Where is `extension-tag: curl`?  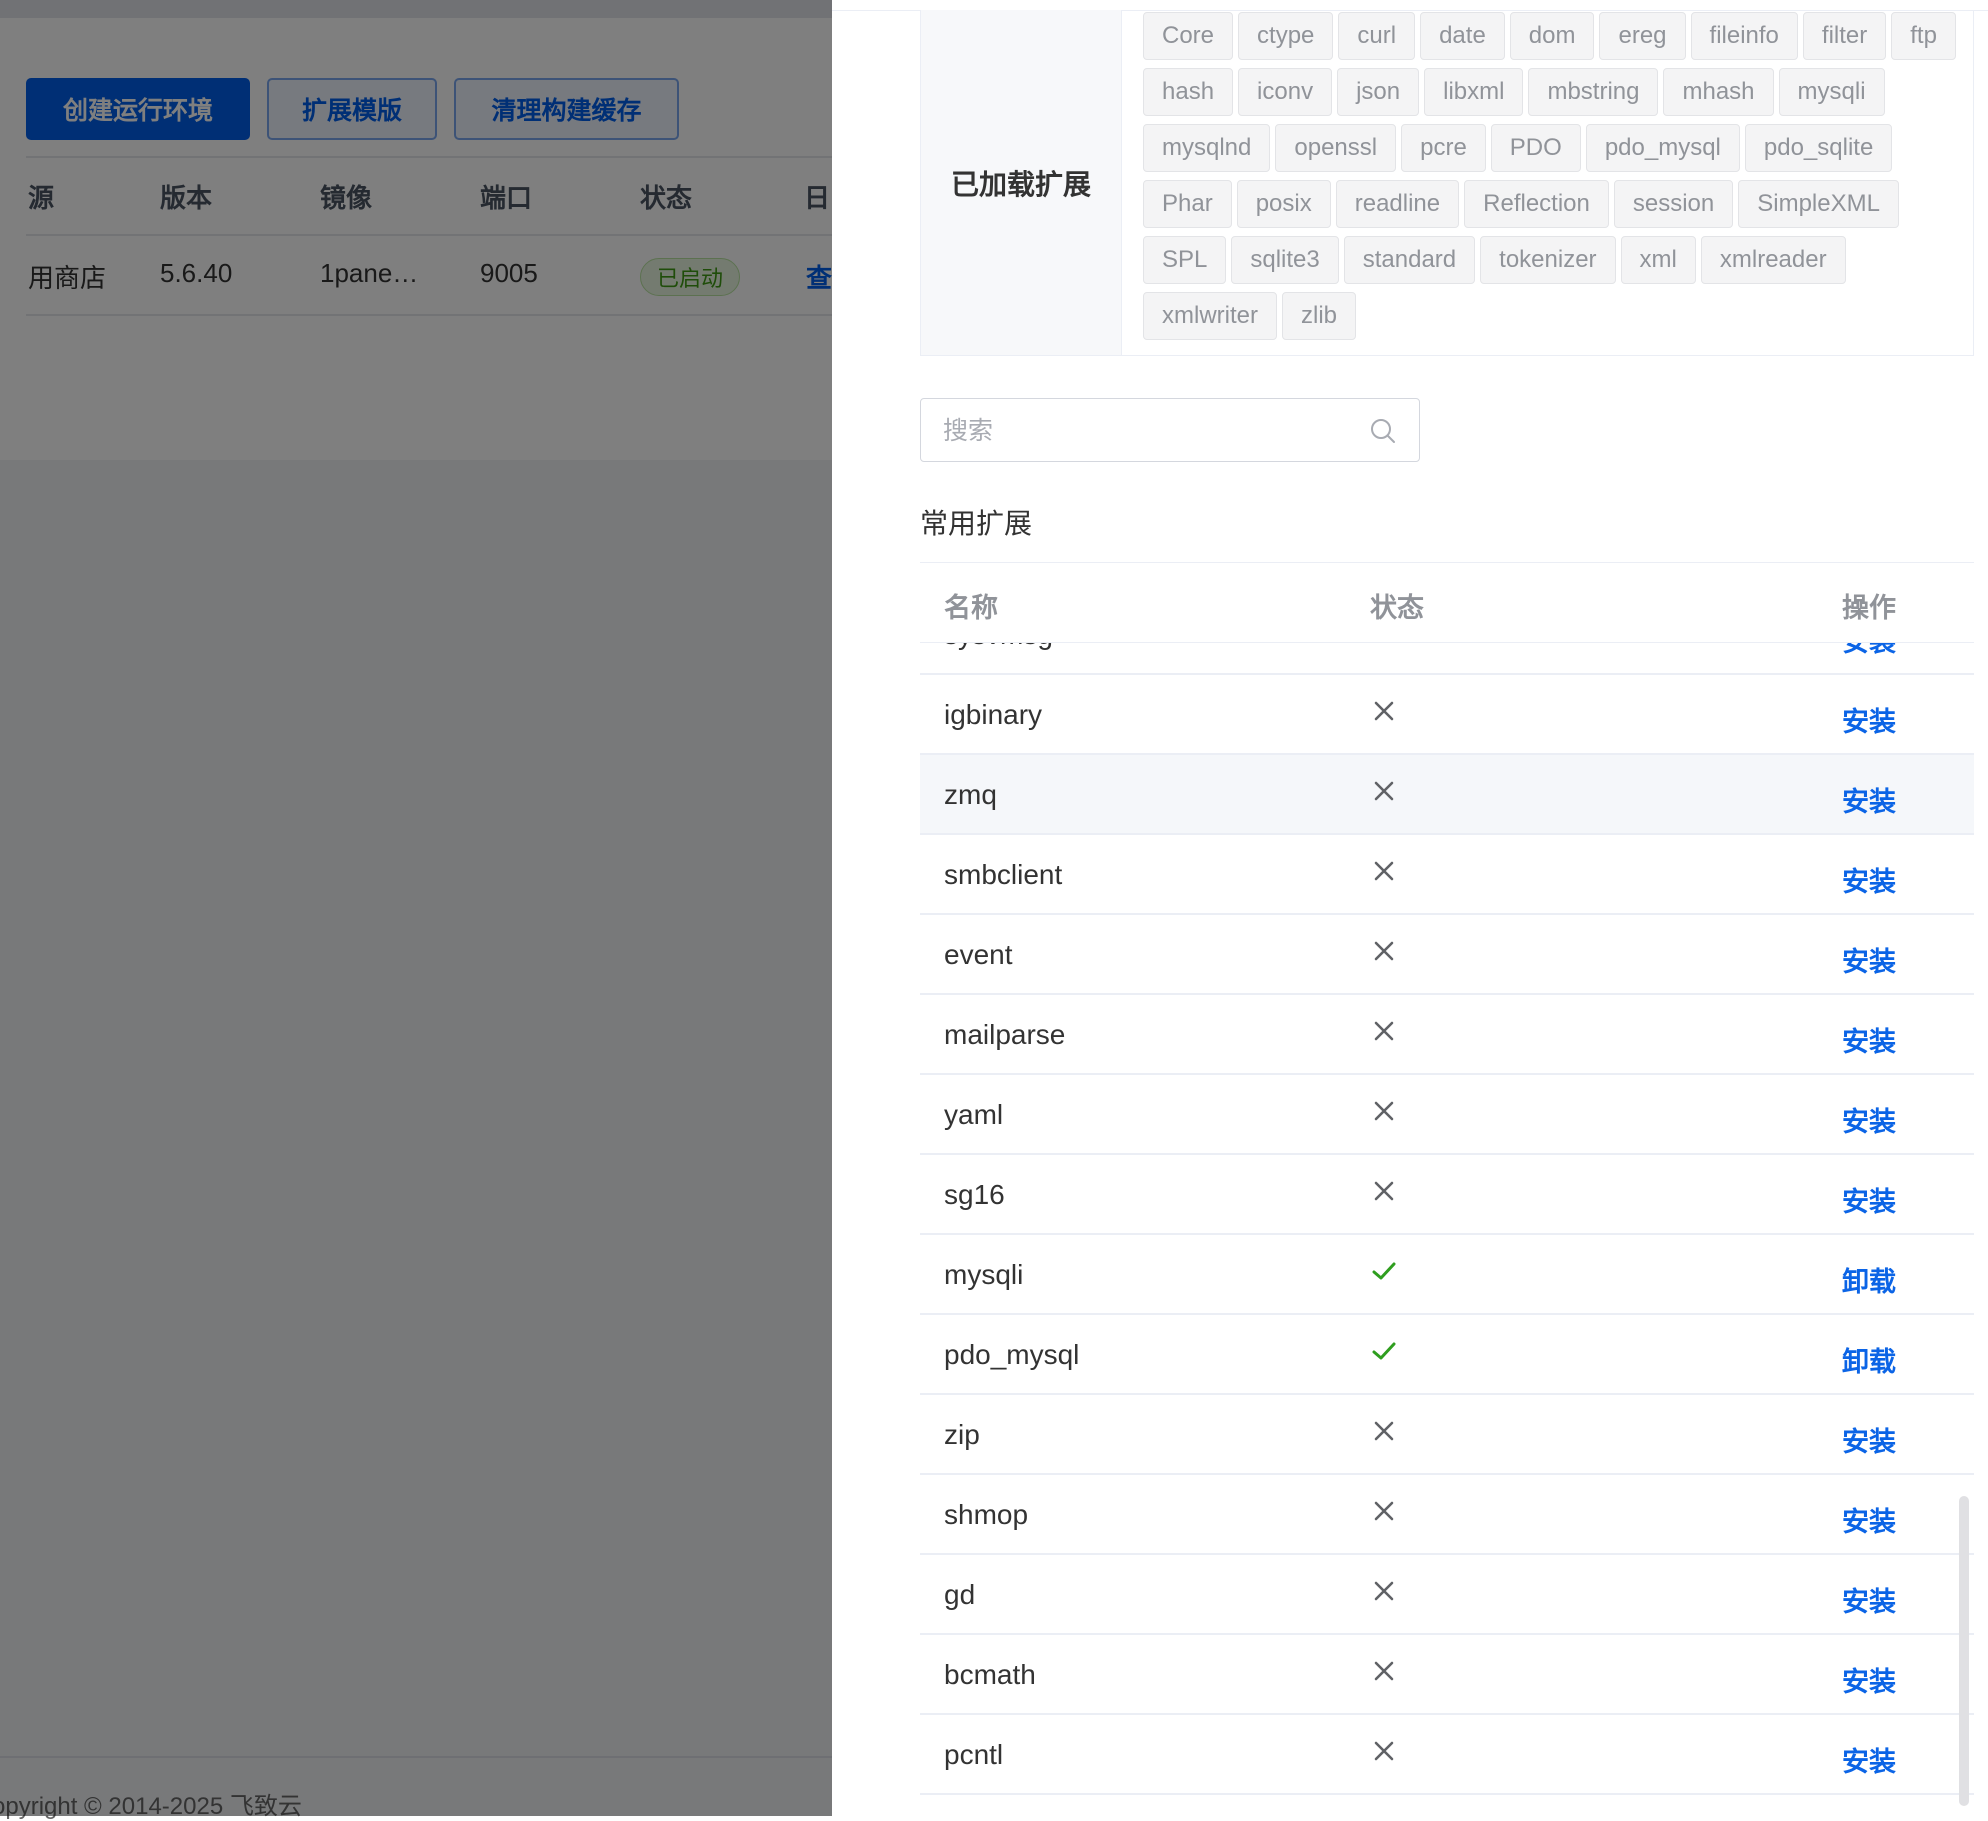
extension-tag: curl is located at coordinates (1377, 36).